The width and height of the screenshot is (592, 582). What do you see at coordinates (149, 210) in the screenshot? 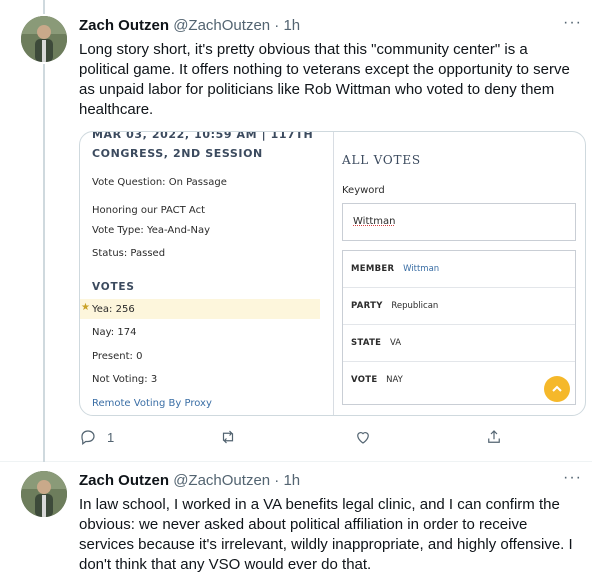
I see `bill-title: Honoring our PACT Act` at bounding box center [149, 210].